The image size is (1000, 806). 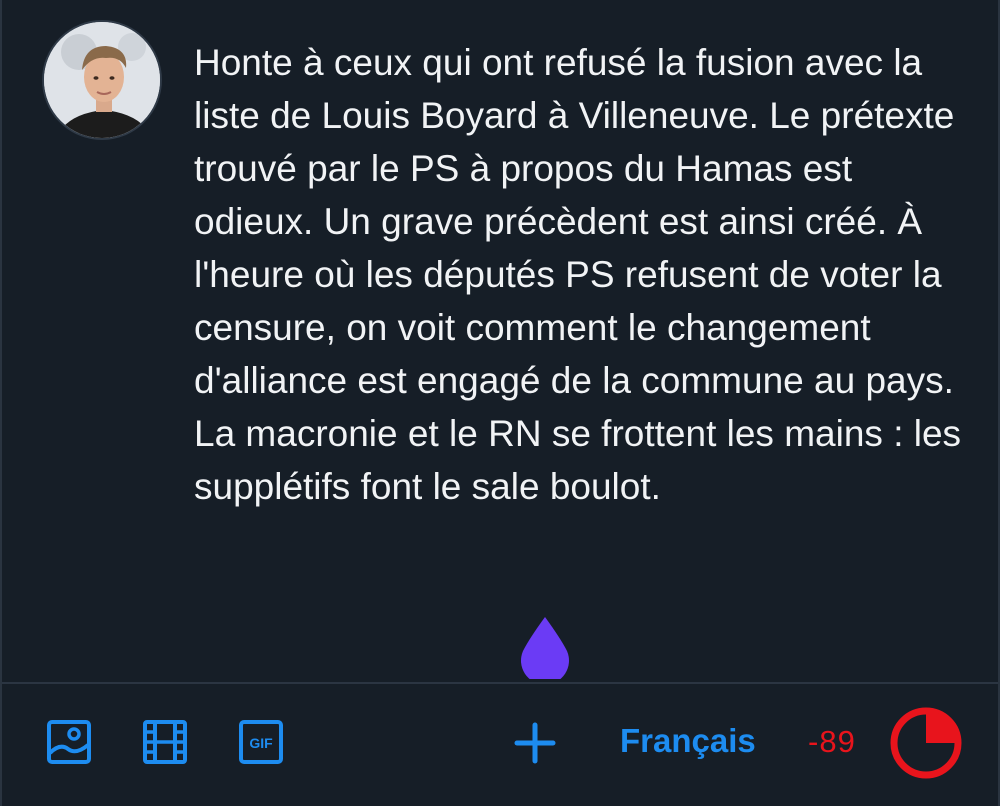 I want to click on image-icon, so click(x=69, y=742).